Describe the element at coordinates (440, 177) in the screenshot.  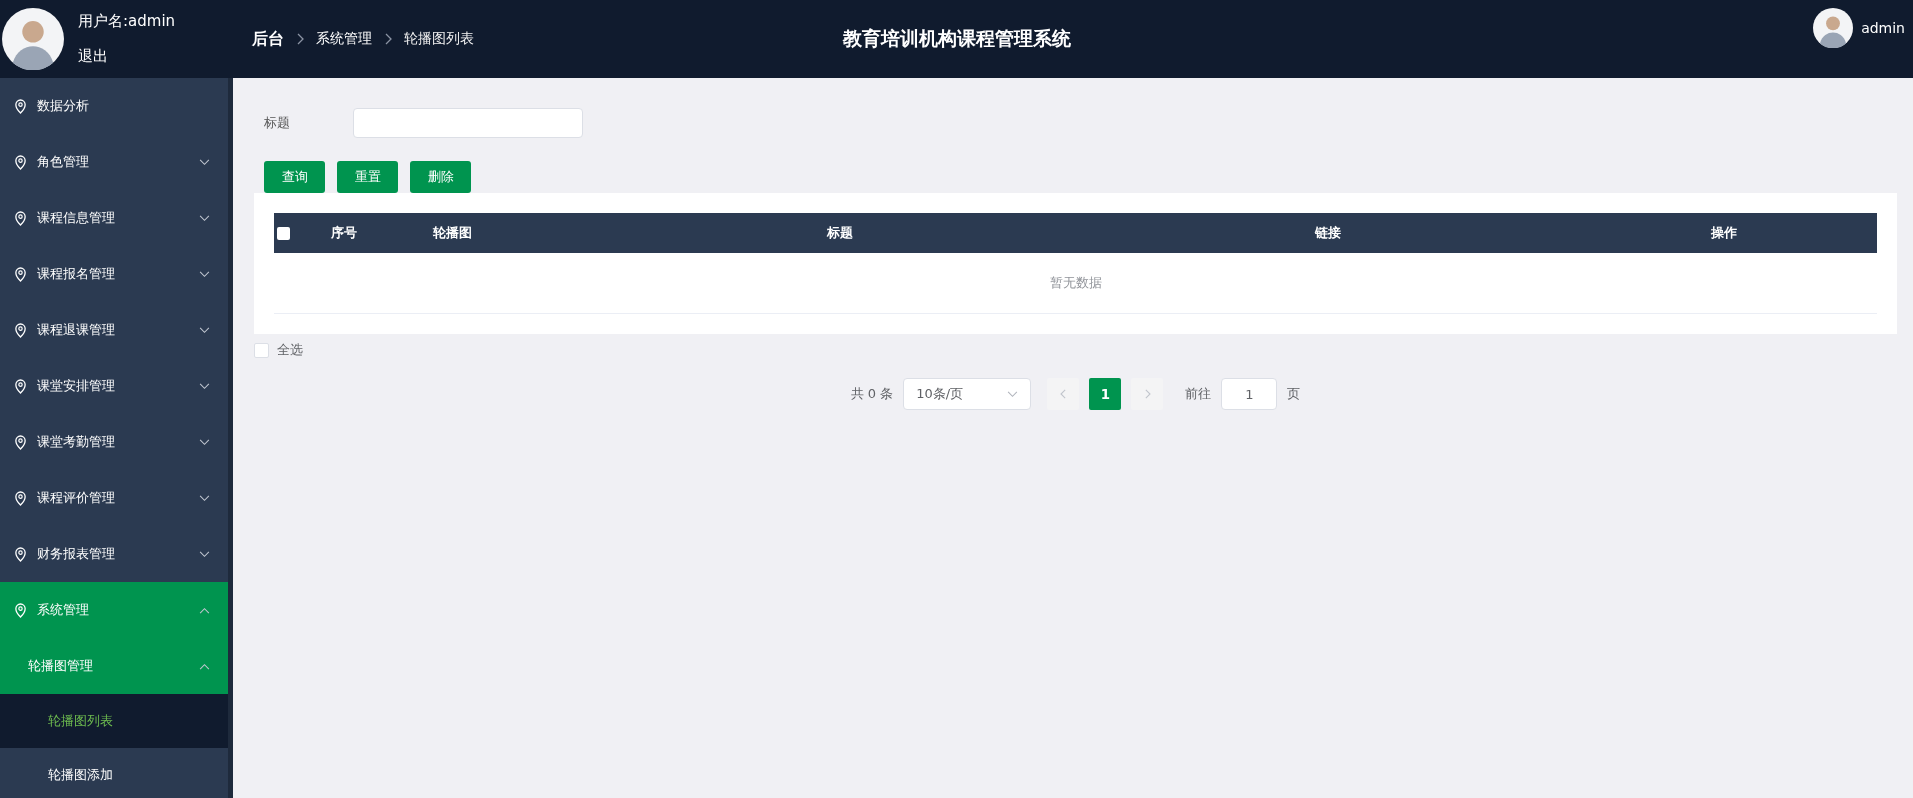
I see `action-button: 删除` at that location.